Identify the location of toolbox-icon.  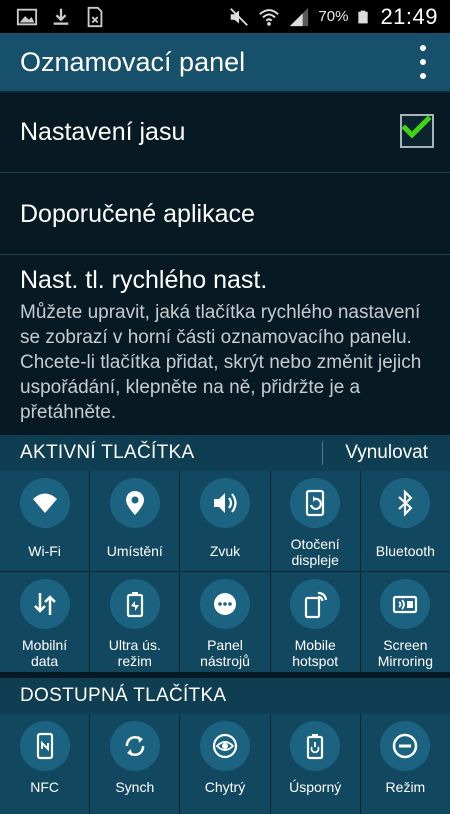
(224, 604).